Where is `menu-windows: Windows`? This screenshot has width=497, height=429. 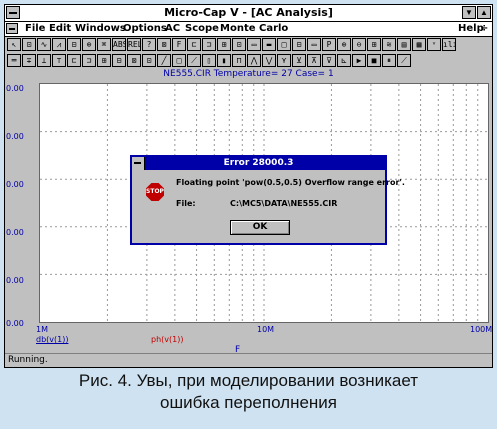
menu-windows: Windows is located at coordinates (100, 29).